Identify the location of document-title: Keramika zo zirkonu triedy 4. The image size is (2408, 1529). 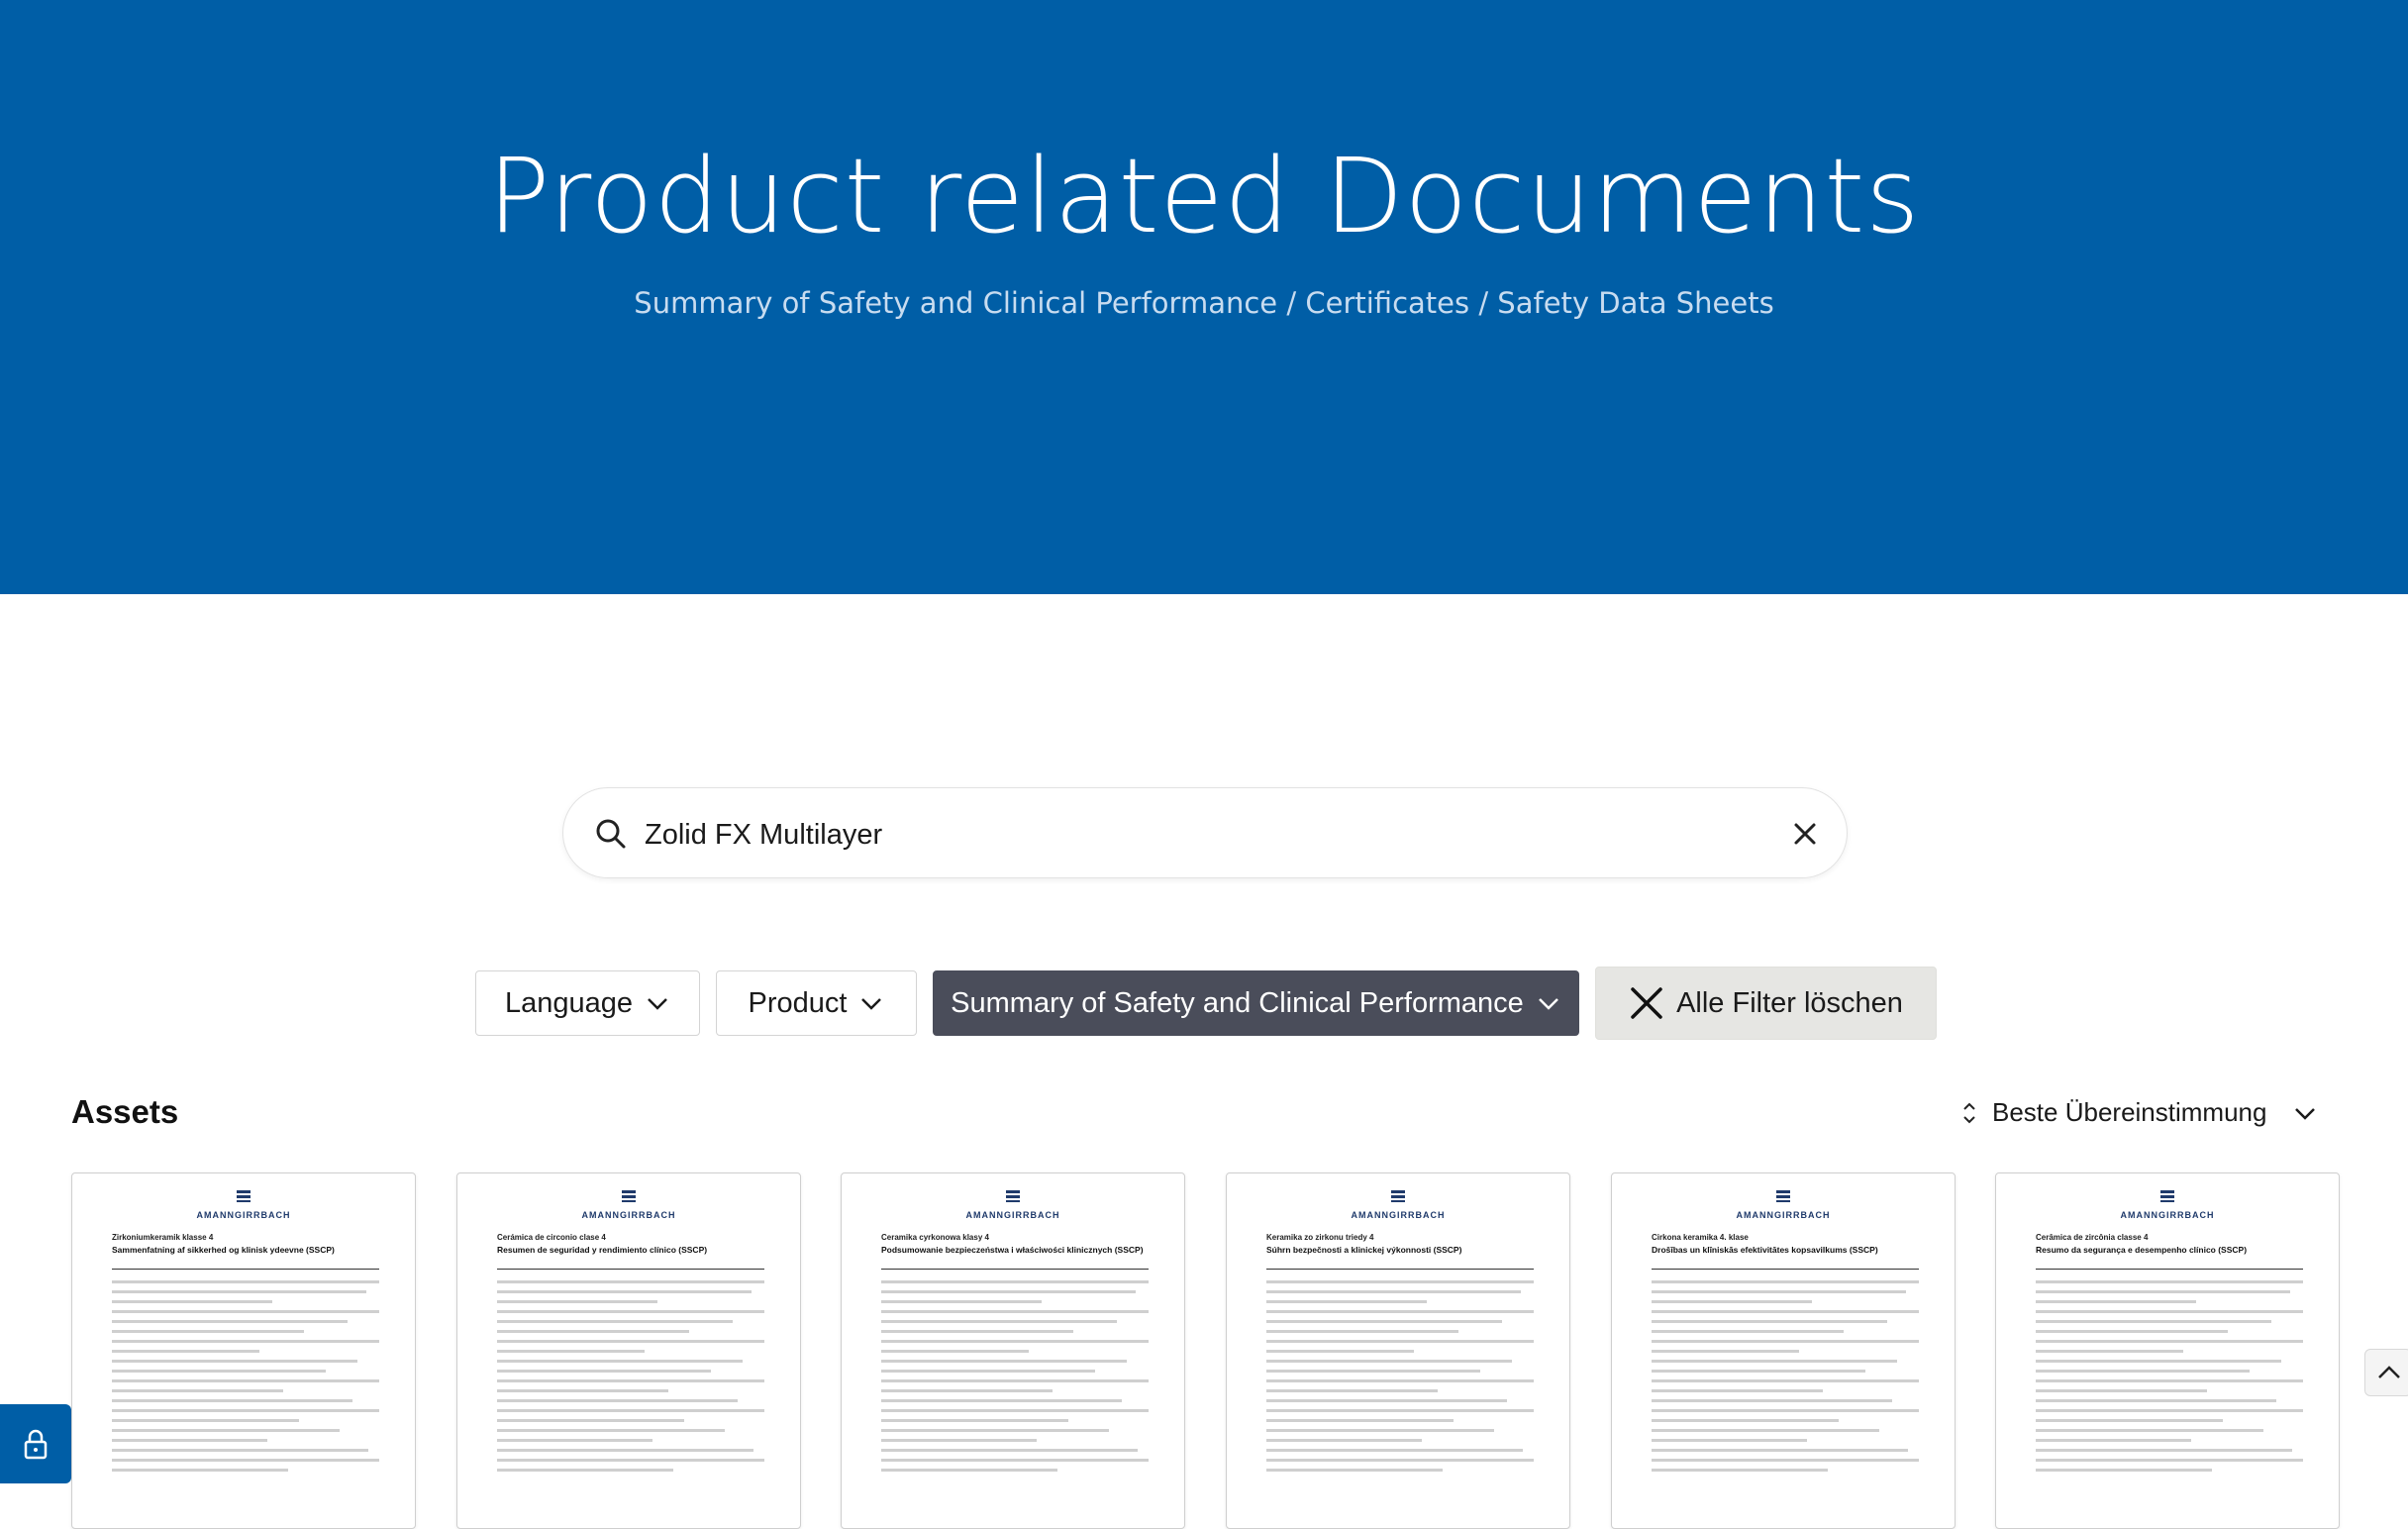
(1320, 1237).